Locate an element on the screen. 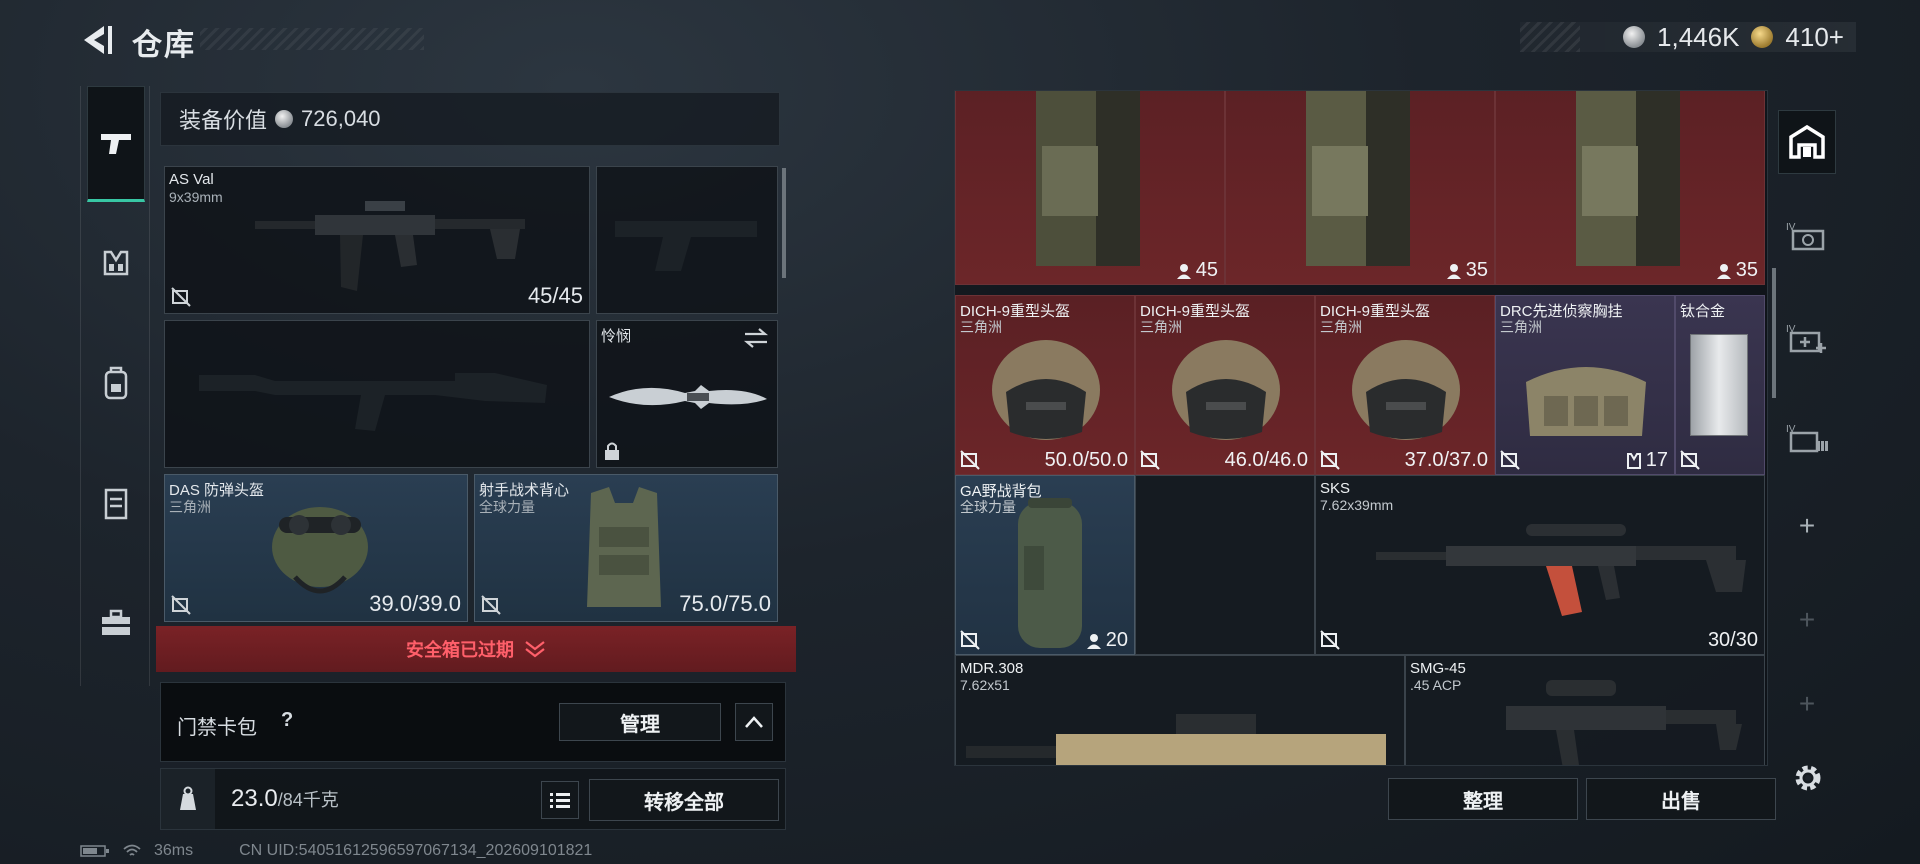 This screenshot has height=864, width=1920. stash-item-sks: SKS 7.62x39mm 30/30 is located at coordinates (1540, 565).